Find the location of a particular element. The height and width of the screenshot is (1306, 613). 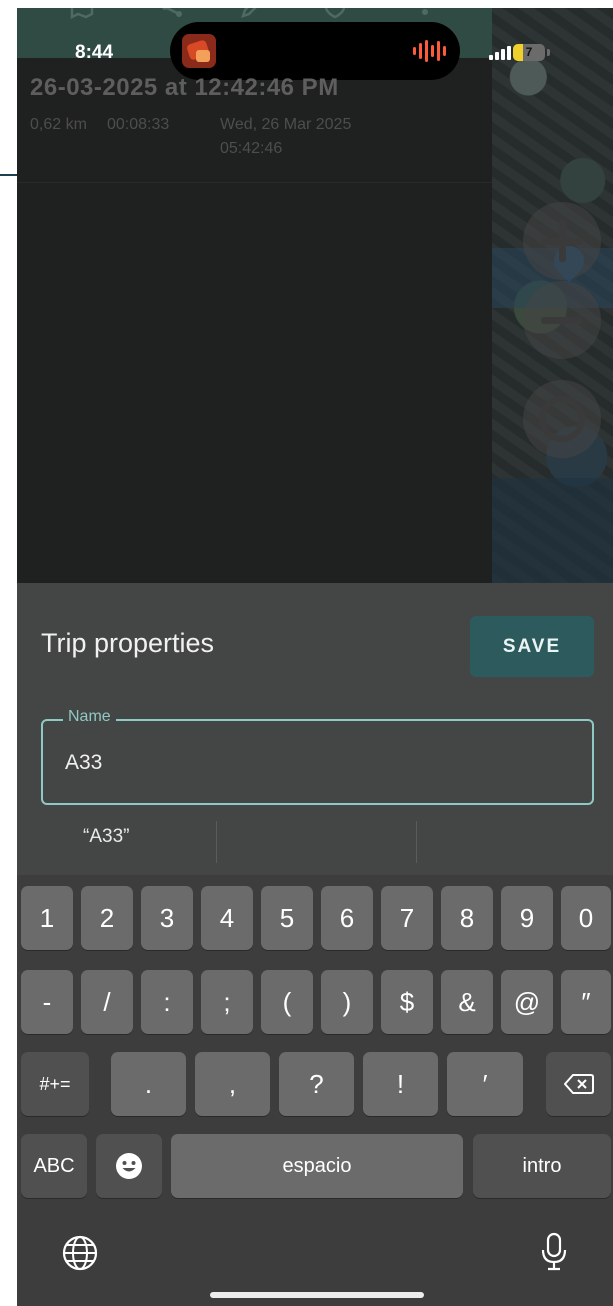

backspace-key is located at coordinates (578, 1084).